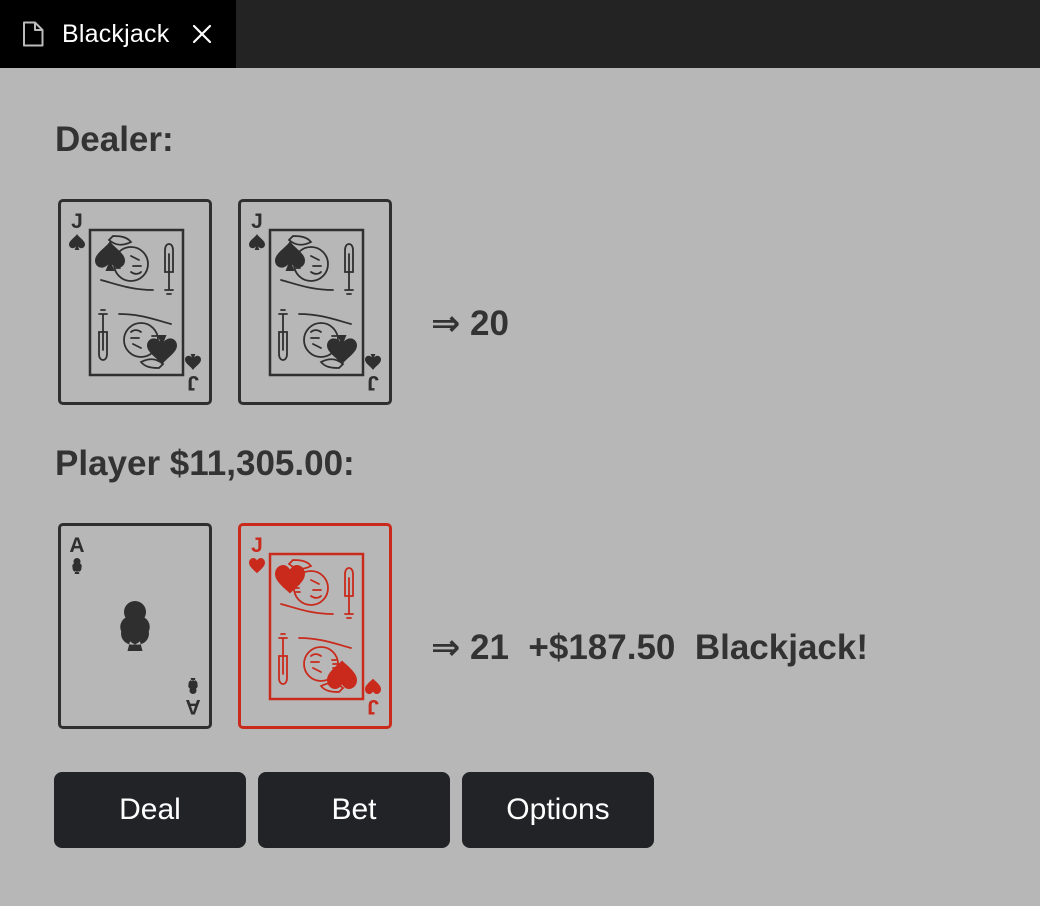 The width and height of the screenshot is (1040, 906). What do you see at coordinates (150, 810) in the screenshot?
I see `deal-button: Deal` at bounding box center [150, 810].